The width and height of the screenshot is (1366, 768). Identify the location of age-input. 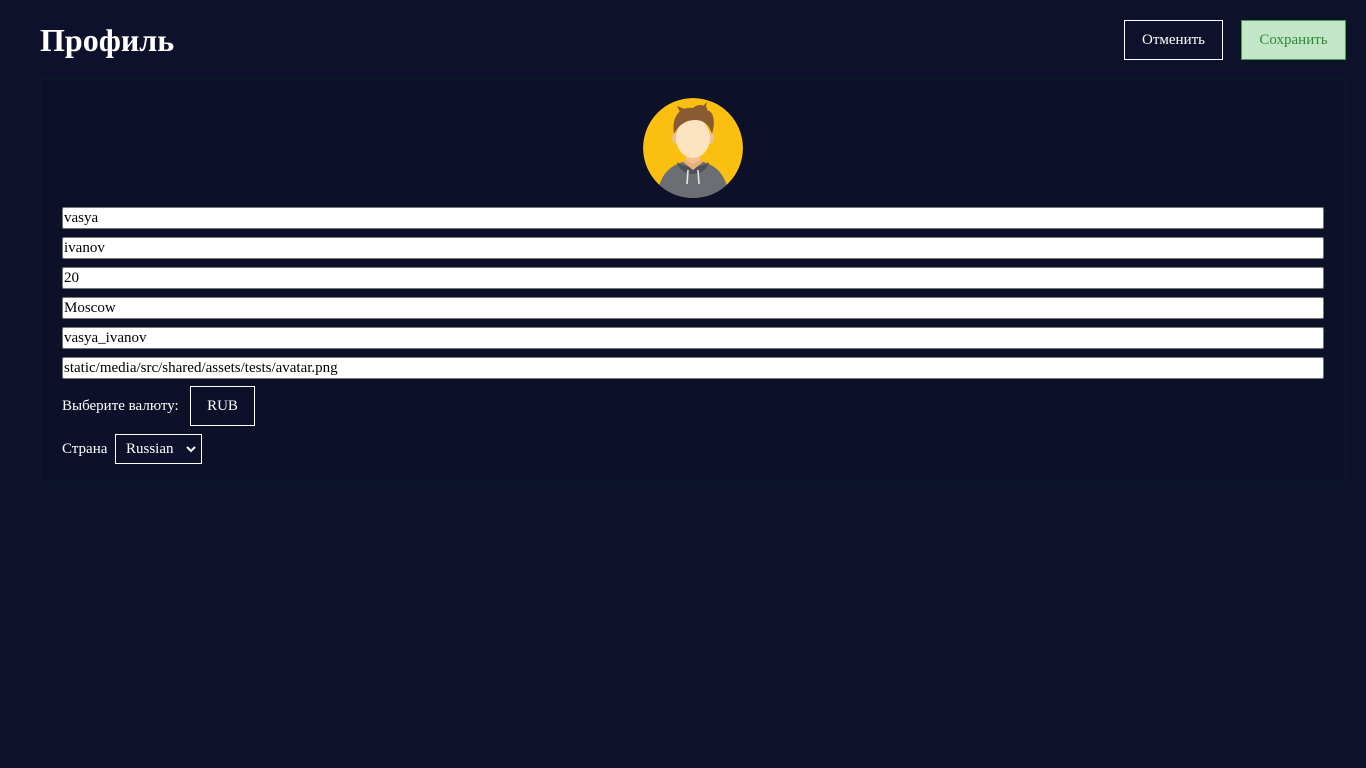
(693, 278).